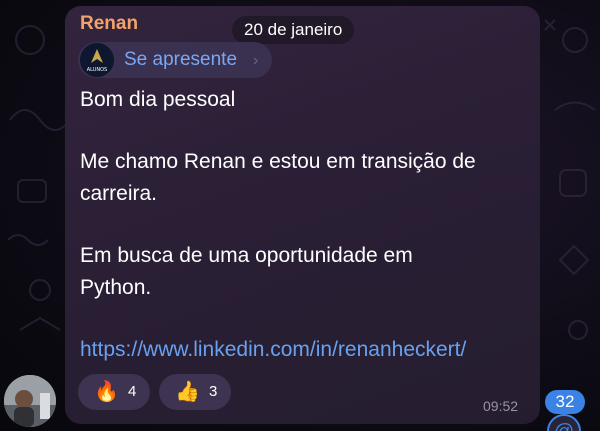 The width and height of the screenshot is (600, 431). I want to click on message-line: Bom dia pessoal, so click(158, 99).